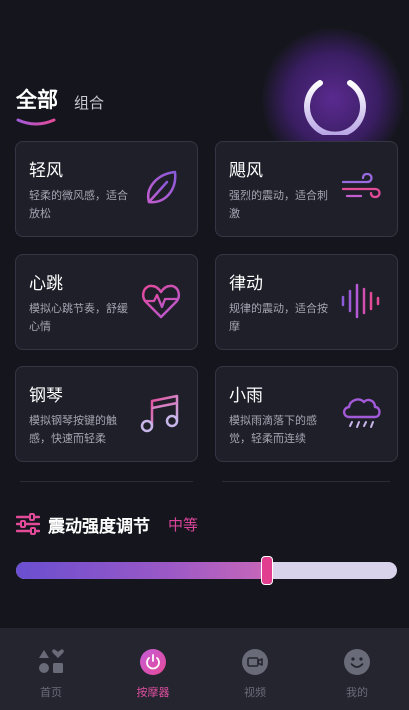 The image size is (409, 710). Describe the element at coordinates (278, 204) in the screenshot. I see `mode-desc: 强烈的震动，适合刺激` at that location.